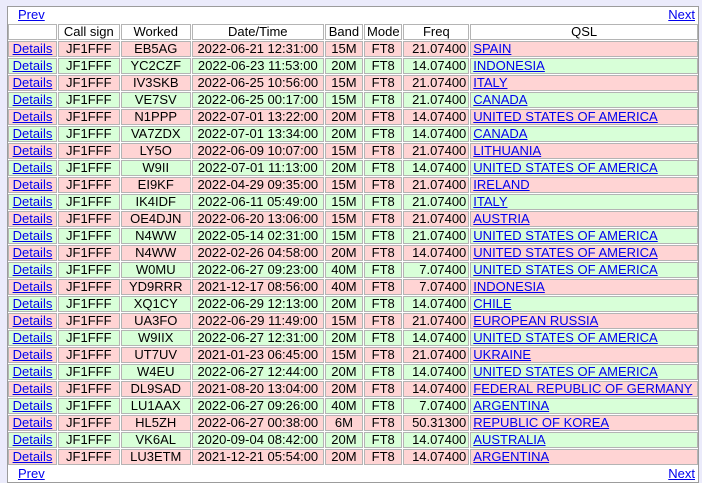 The height and width of the screenshot is (483, 702). What do you see at coordinates (507, 151) in the screenshot?
I see `qsl-country-link: LITHUANIA` at bounding box center [507, 151].